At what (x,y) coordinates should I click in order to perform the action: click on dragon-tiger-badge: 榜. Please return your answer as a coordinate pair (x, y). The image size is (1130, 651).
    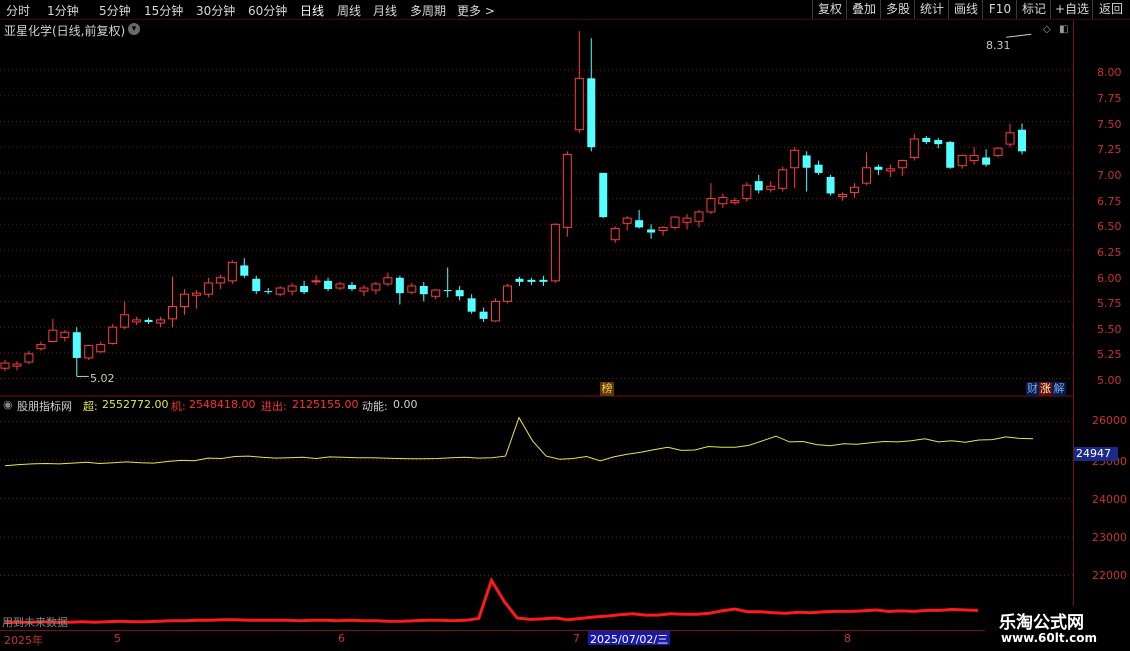
    Looking at the image, I should click on (607, 389).